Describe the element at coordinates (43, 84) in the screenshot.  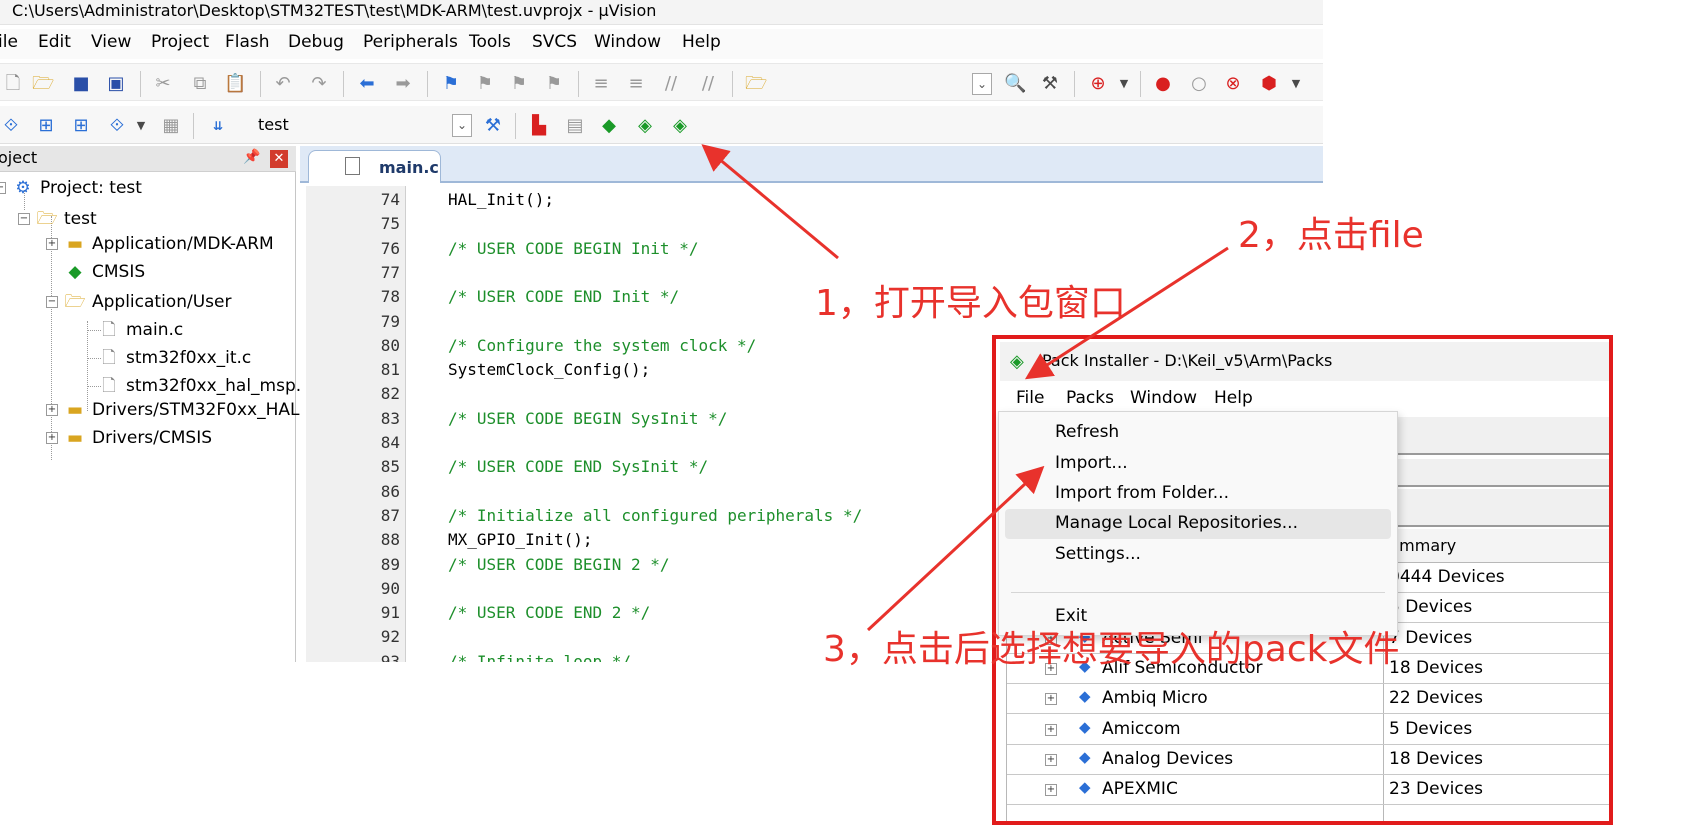
I see `open-folder-icon: 🗁` at that location.